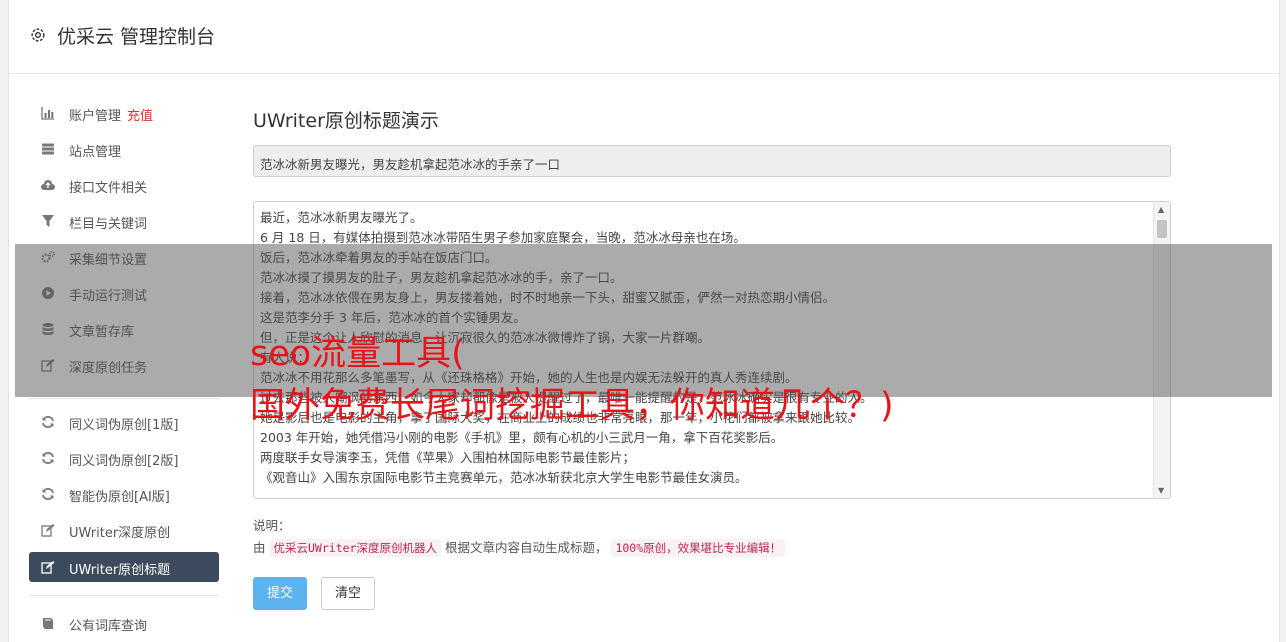 The width and height of the screenshot is (1286, 642). What do you see at coordinates (572, 380) in the screenshot?
I see `overlay-headline: seo流量工具( 国外免费长尾词挖掘工具，你知道几个？)` at bounding box center [572, 380].